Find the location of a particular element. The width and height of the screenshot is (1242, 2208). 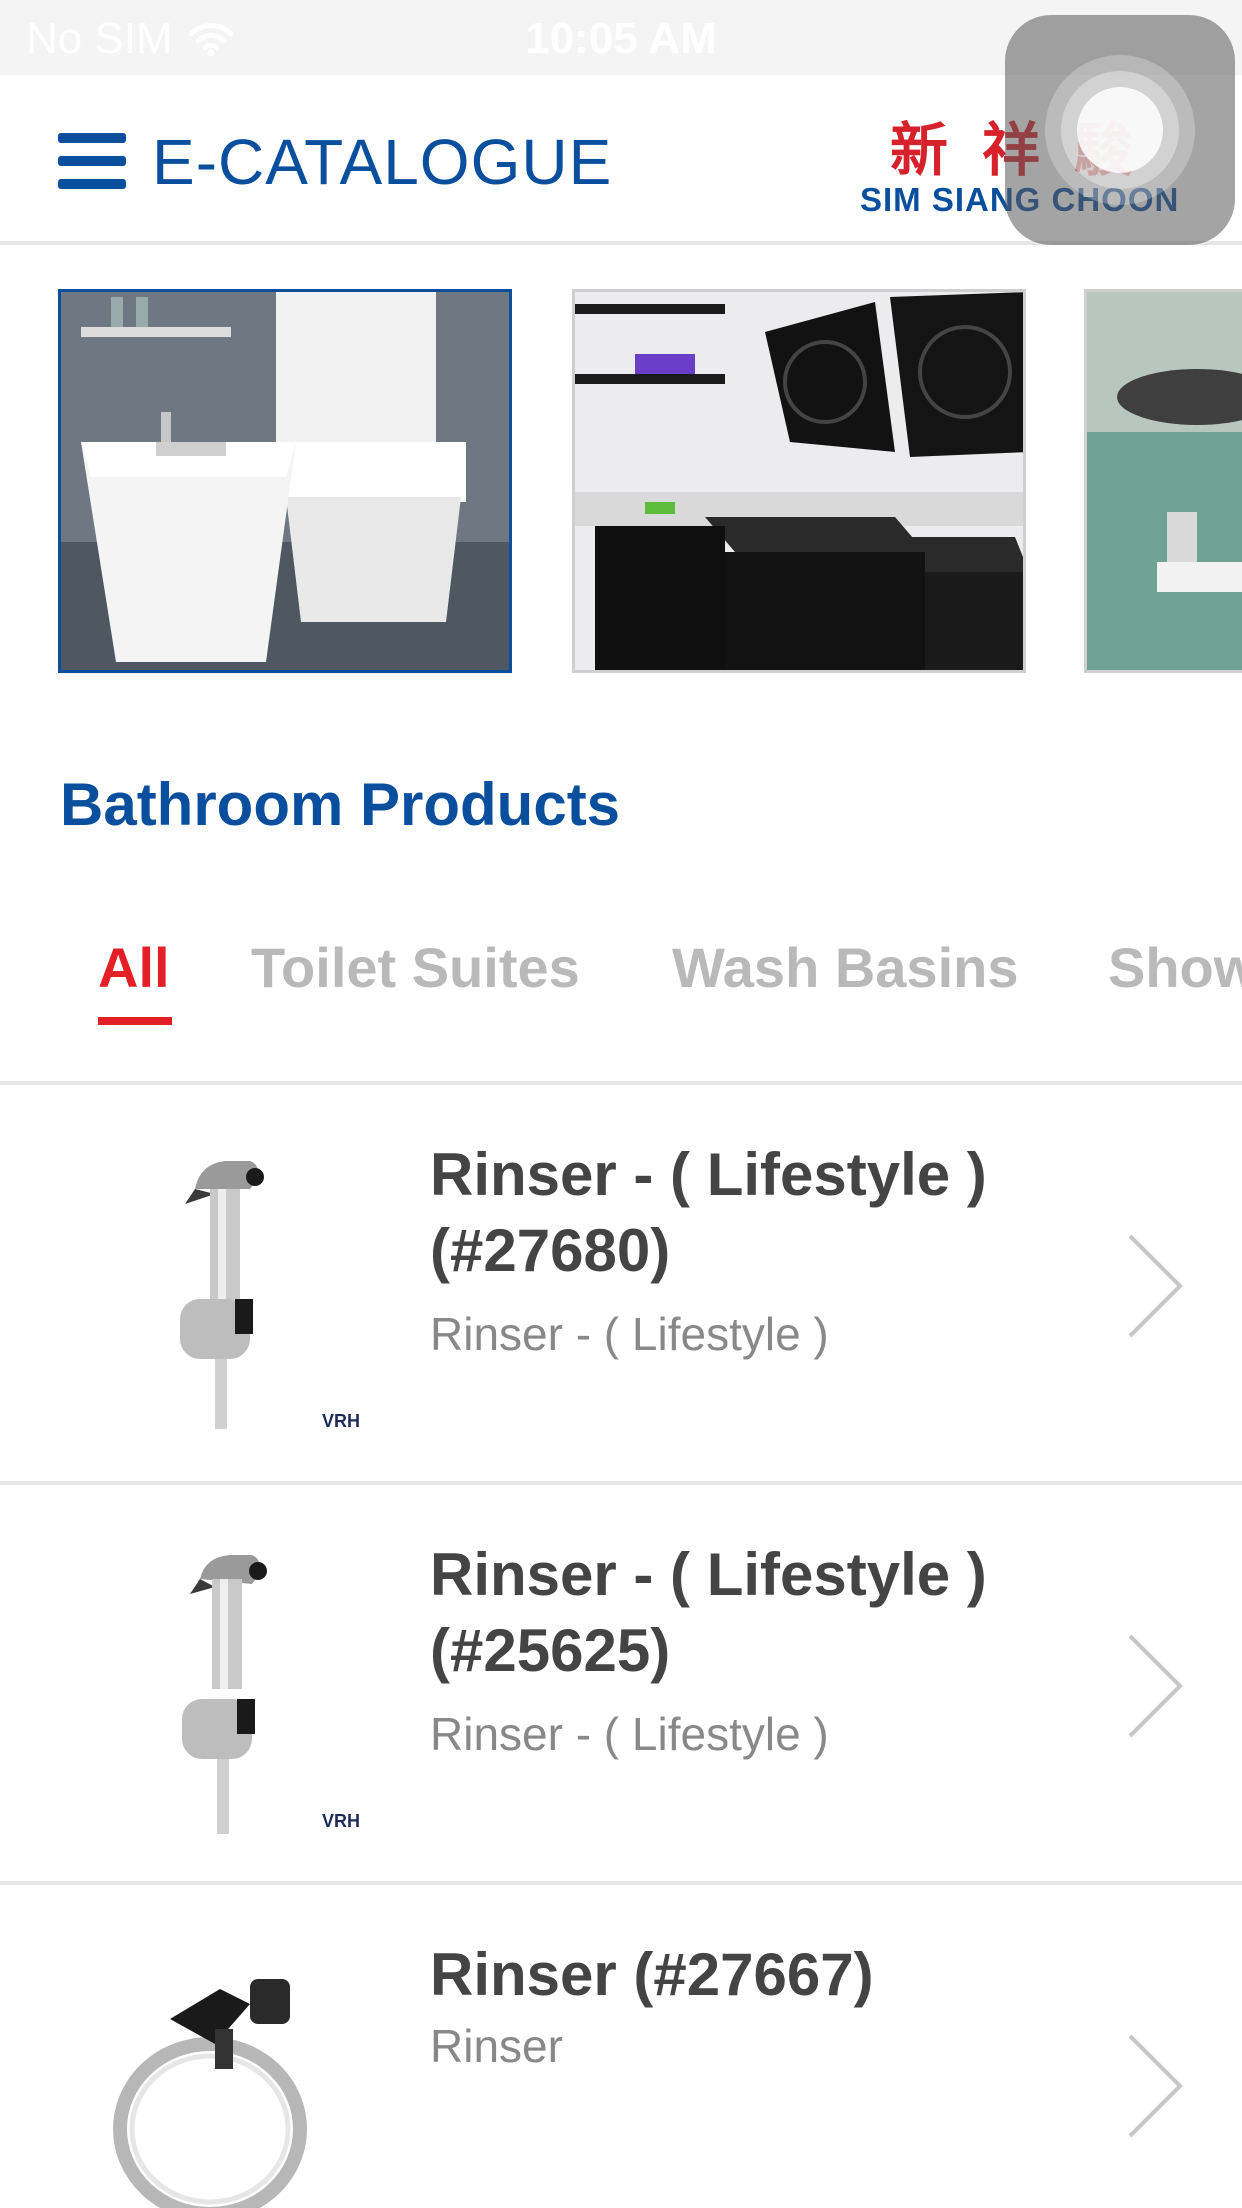

tab-wash-basins: Wash Basins is located at coordinates (845, 967).